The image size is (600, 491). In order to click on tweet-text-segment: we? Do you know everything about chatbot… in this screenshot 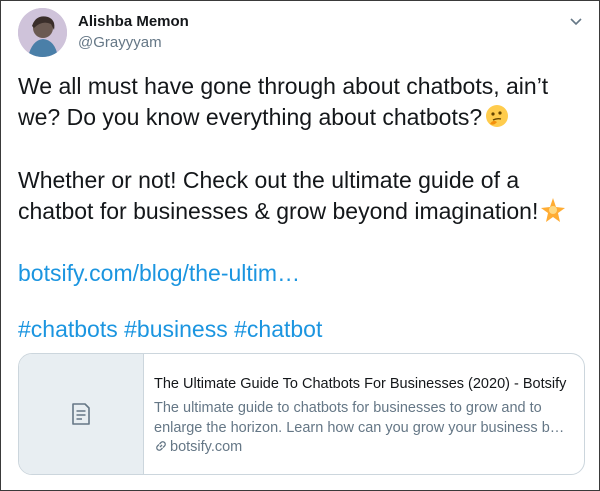, I will do `click(250, 117)`.